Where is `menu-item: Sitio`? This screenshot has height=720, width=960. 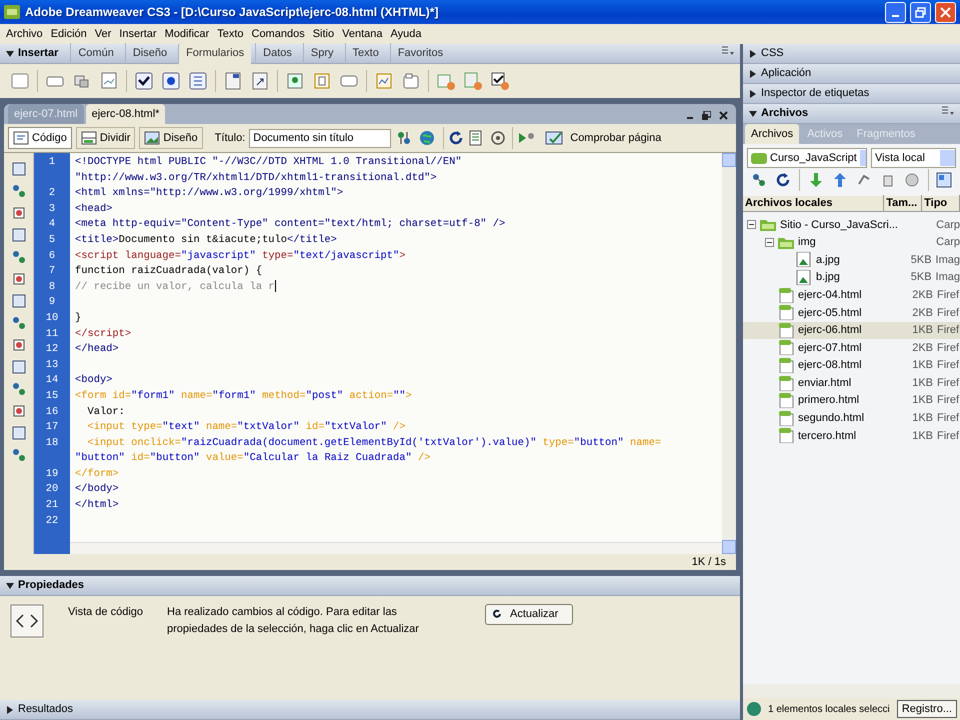 menu-item: Sitio is located at coordinates (323, 34).